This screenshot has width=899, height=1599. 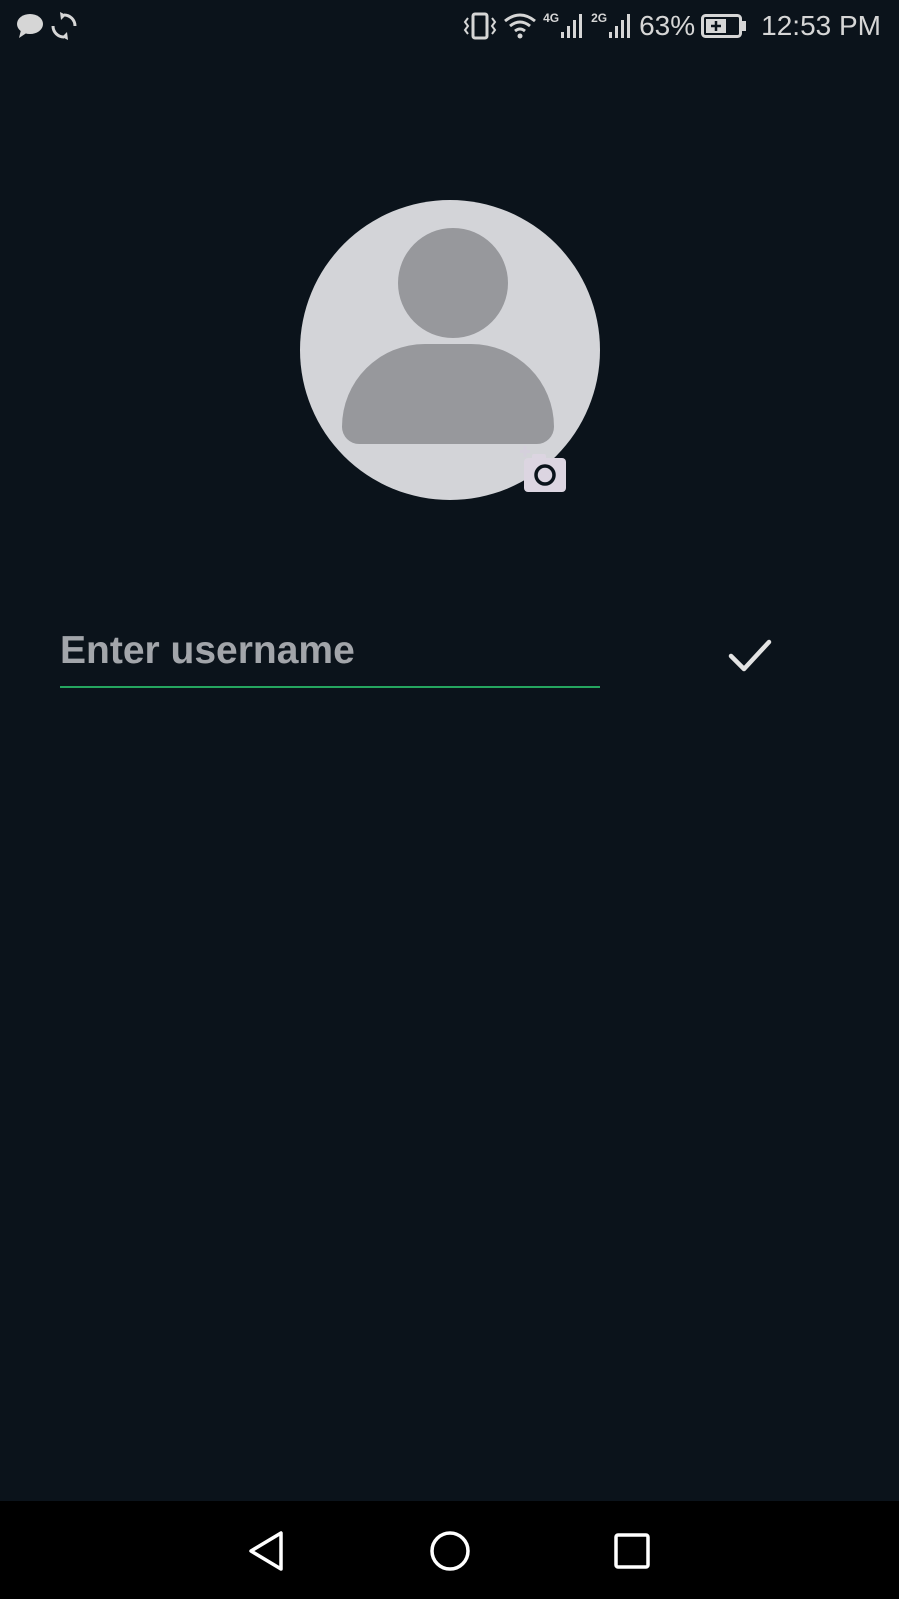 What do you see at coordinates (520, 26) in the screenshot?
I see `wifi-icon` at bounding box center [520, 26].